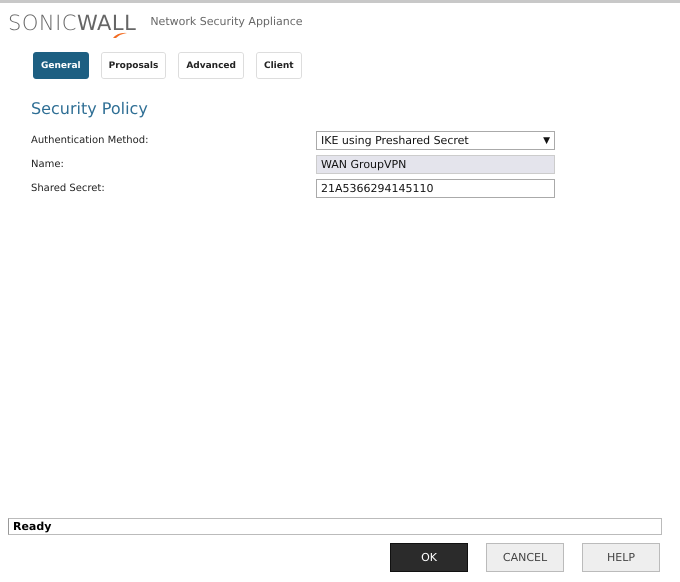 Image resolution: width=680 pixels, height=582 pixels. I want to click on swoosh-icon, so click(120, 35).